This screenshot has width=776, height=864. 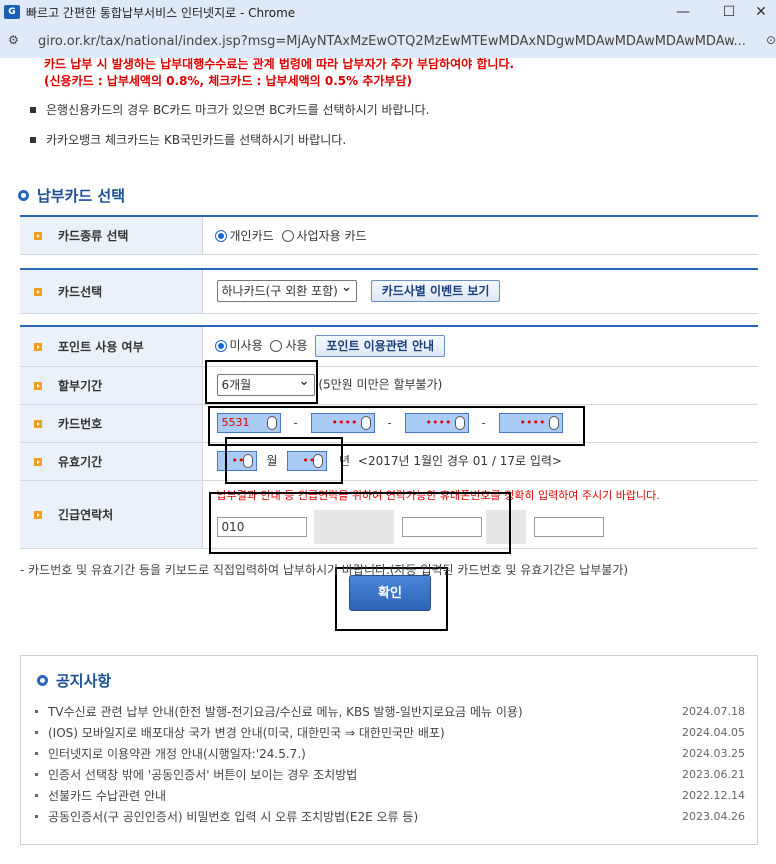 What do you see at coordinates (390, 795) in the screenshot?
I see `notice-item: 선불카드 수납관련 안내 2022.12.14` at bounding box center [390, 795].